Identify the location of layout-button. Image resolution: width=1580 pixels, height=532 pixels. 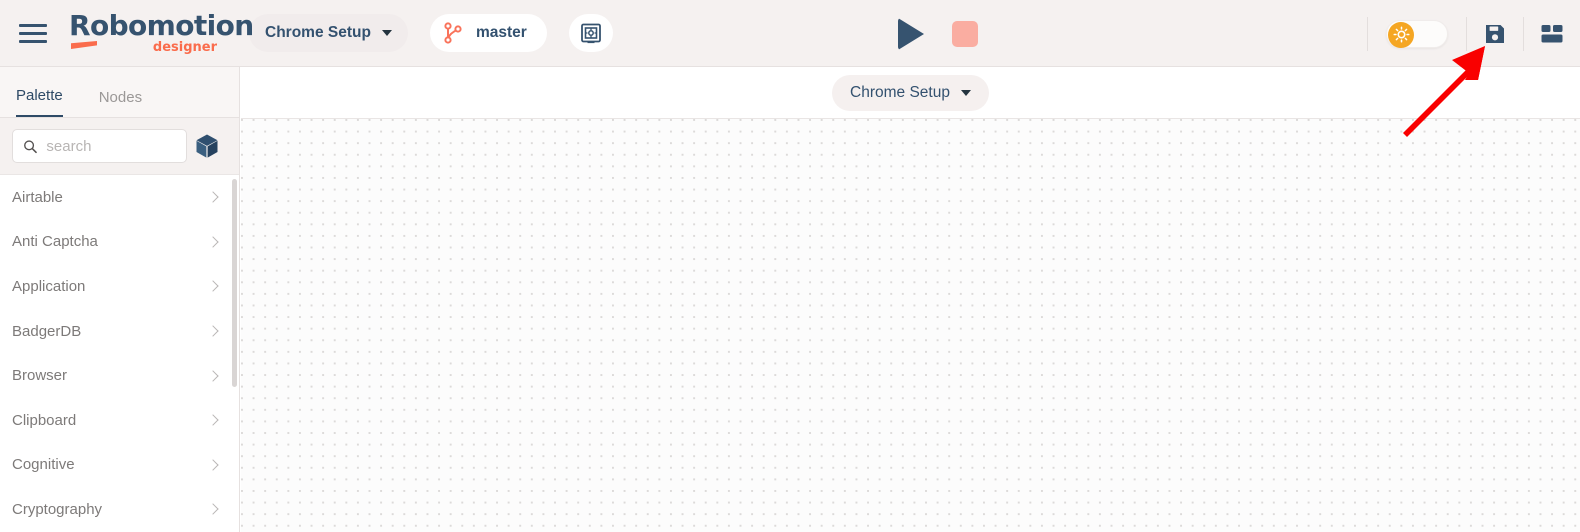
(1552, 34).